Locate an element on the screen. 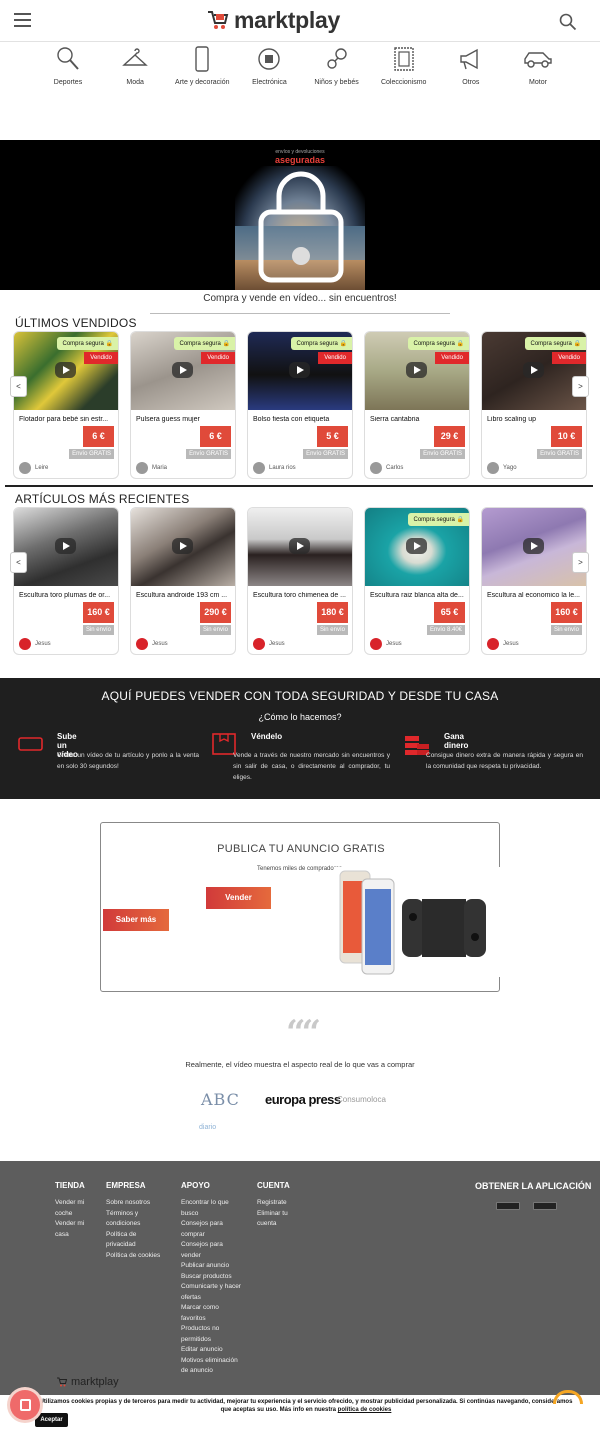 This screenshot has height=1432, width=600. promo-subtitle: Tenemos miles de compradores is located at coordinates (300, 869).